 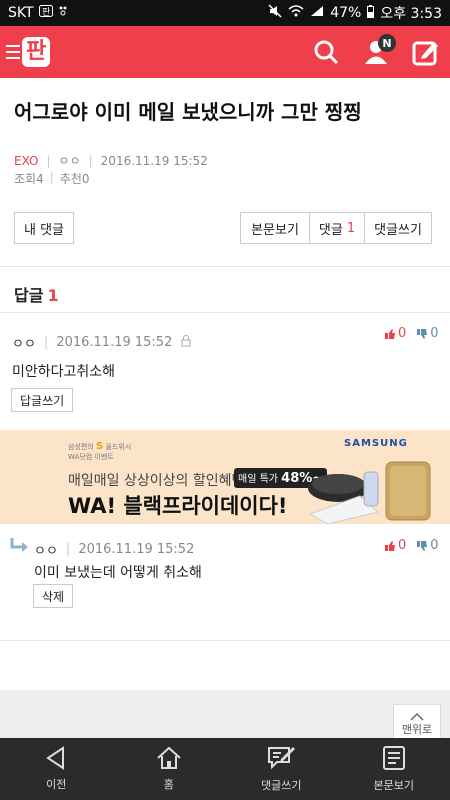 What do you see at coordinates (168, 784) in the screenshot?
I see `nav-home-label: 홈` at bounding box center [168, 784].